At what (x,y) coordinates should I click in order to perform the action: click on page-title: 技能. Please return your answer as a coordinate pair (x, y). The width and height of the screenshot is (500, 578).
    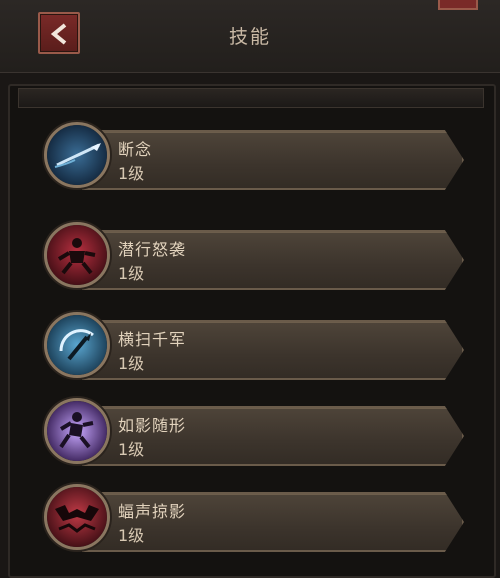
    Looking at the image, I should click on (249, 37).